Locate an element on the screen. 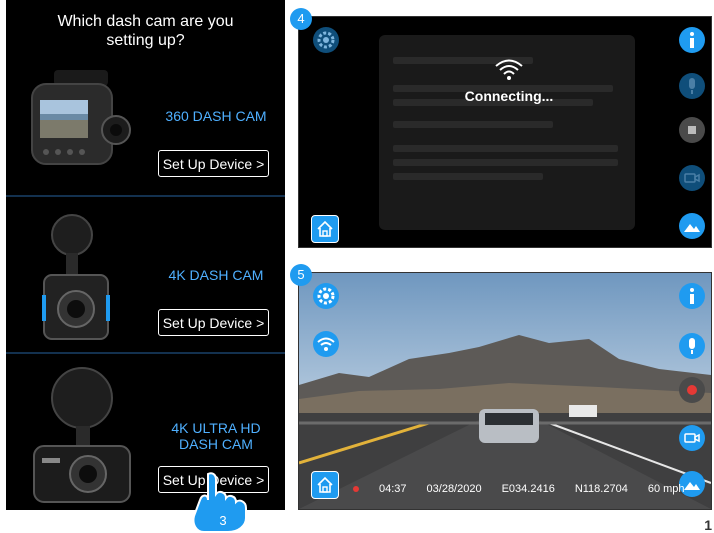 The height and width of the screenshot is (533, 714). camera-option-360: 360 DASH CAM Set Up Device > is located at coordinates (145, 126).